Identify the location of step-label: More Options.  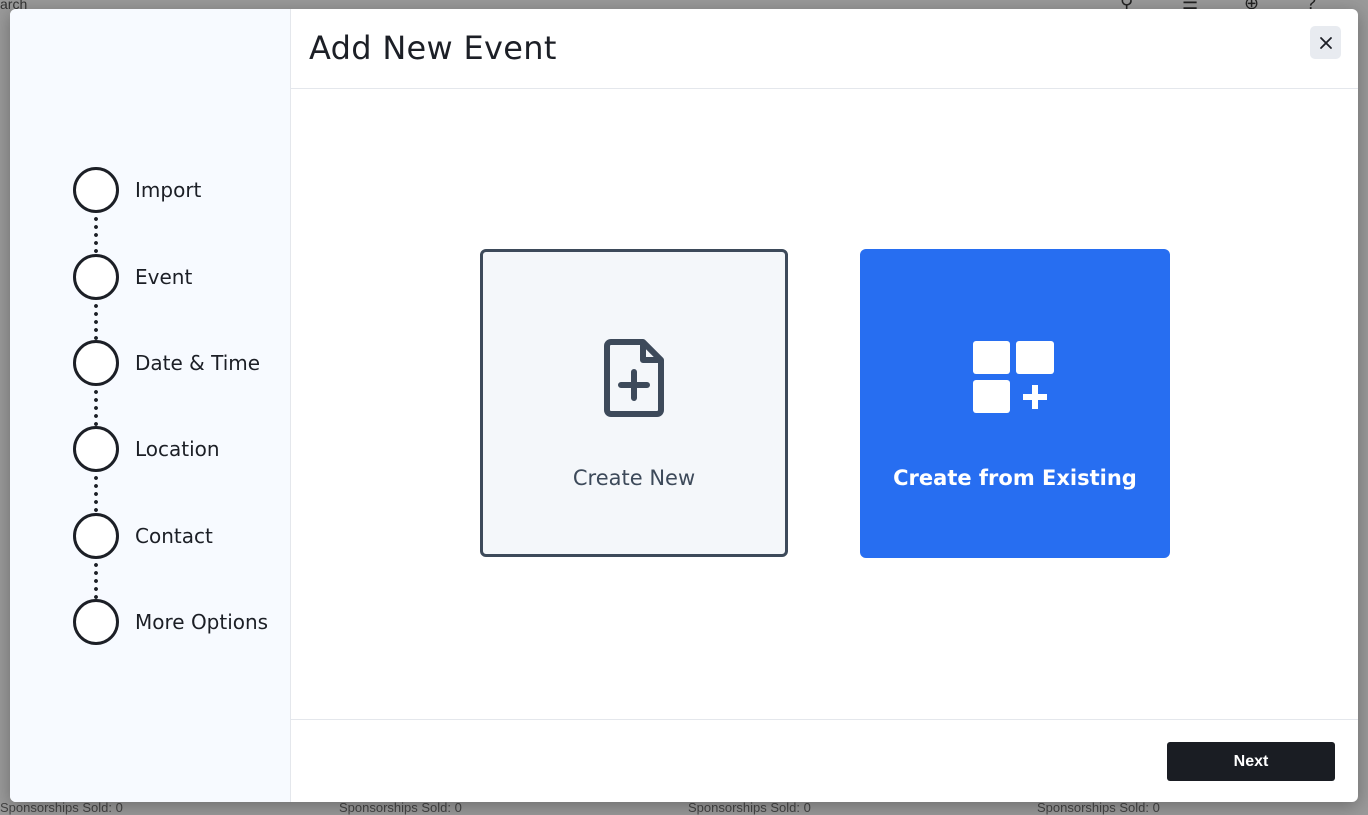
(202, 622).